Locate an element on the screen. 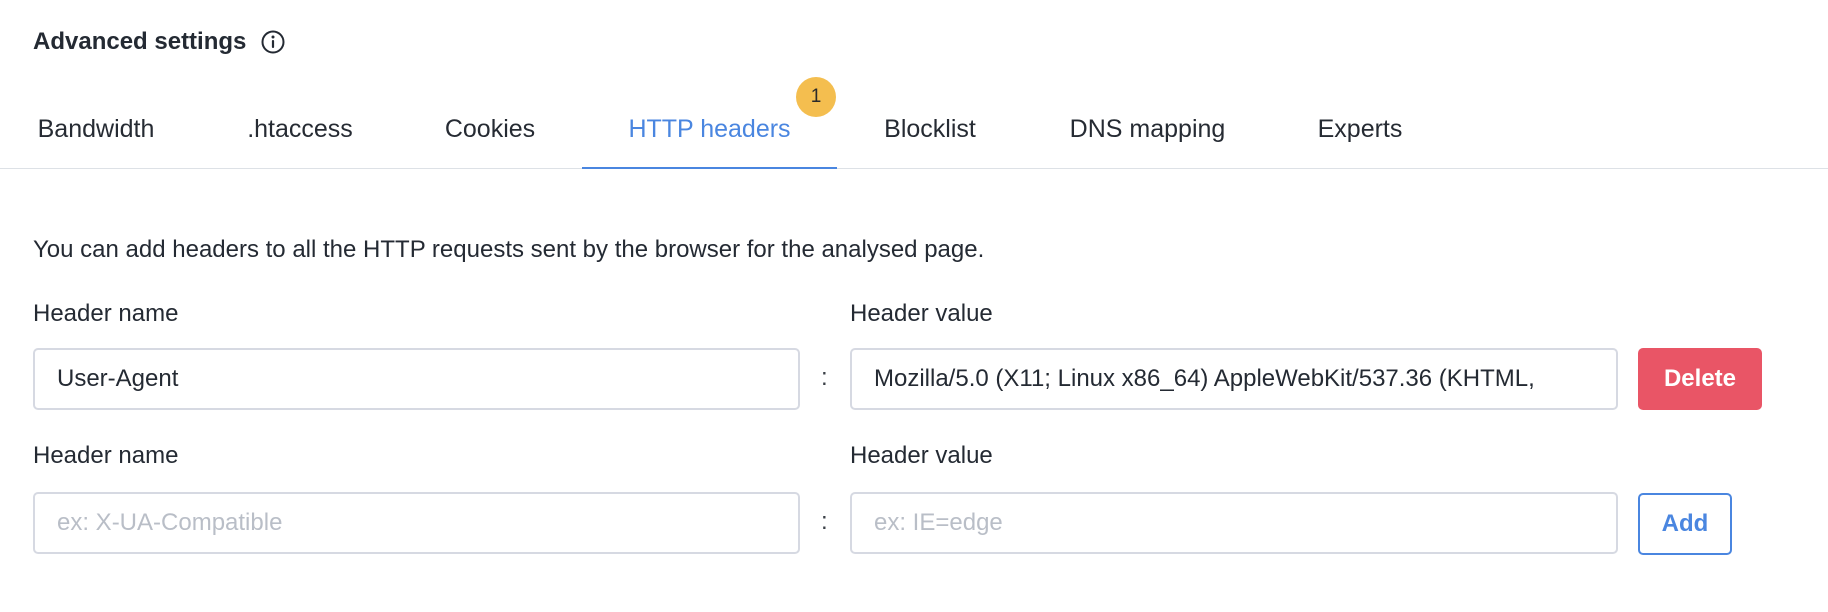 Image resolution: width=1828 pixels, height=612 pixels. new-header-value-input is located at coordinates (1234, 523).